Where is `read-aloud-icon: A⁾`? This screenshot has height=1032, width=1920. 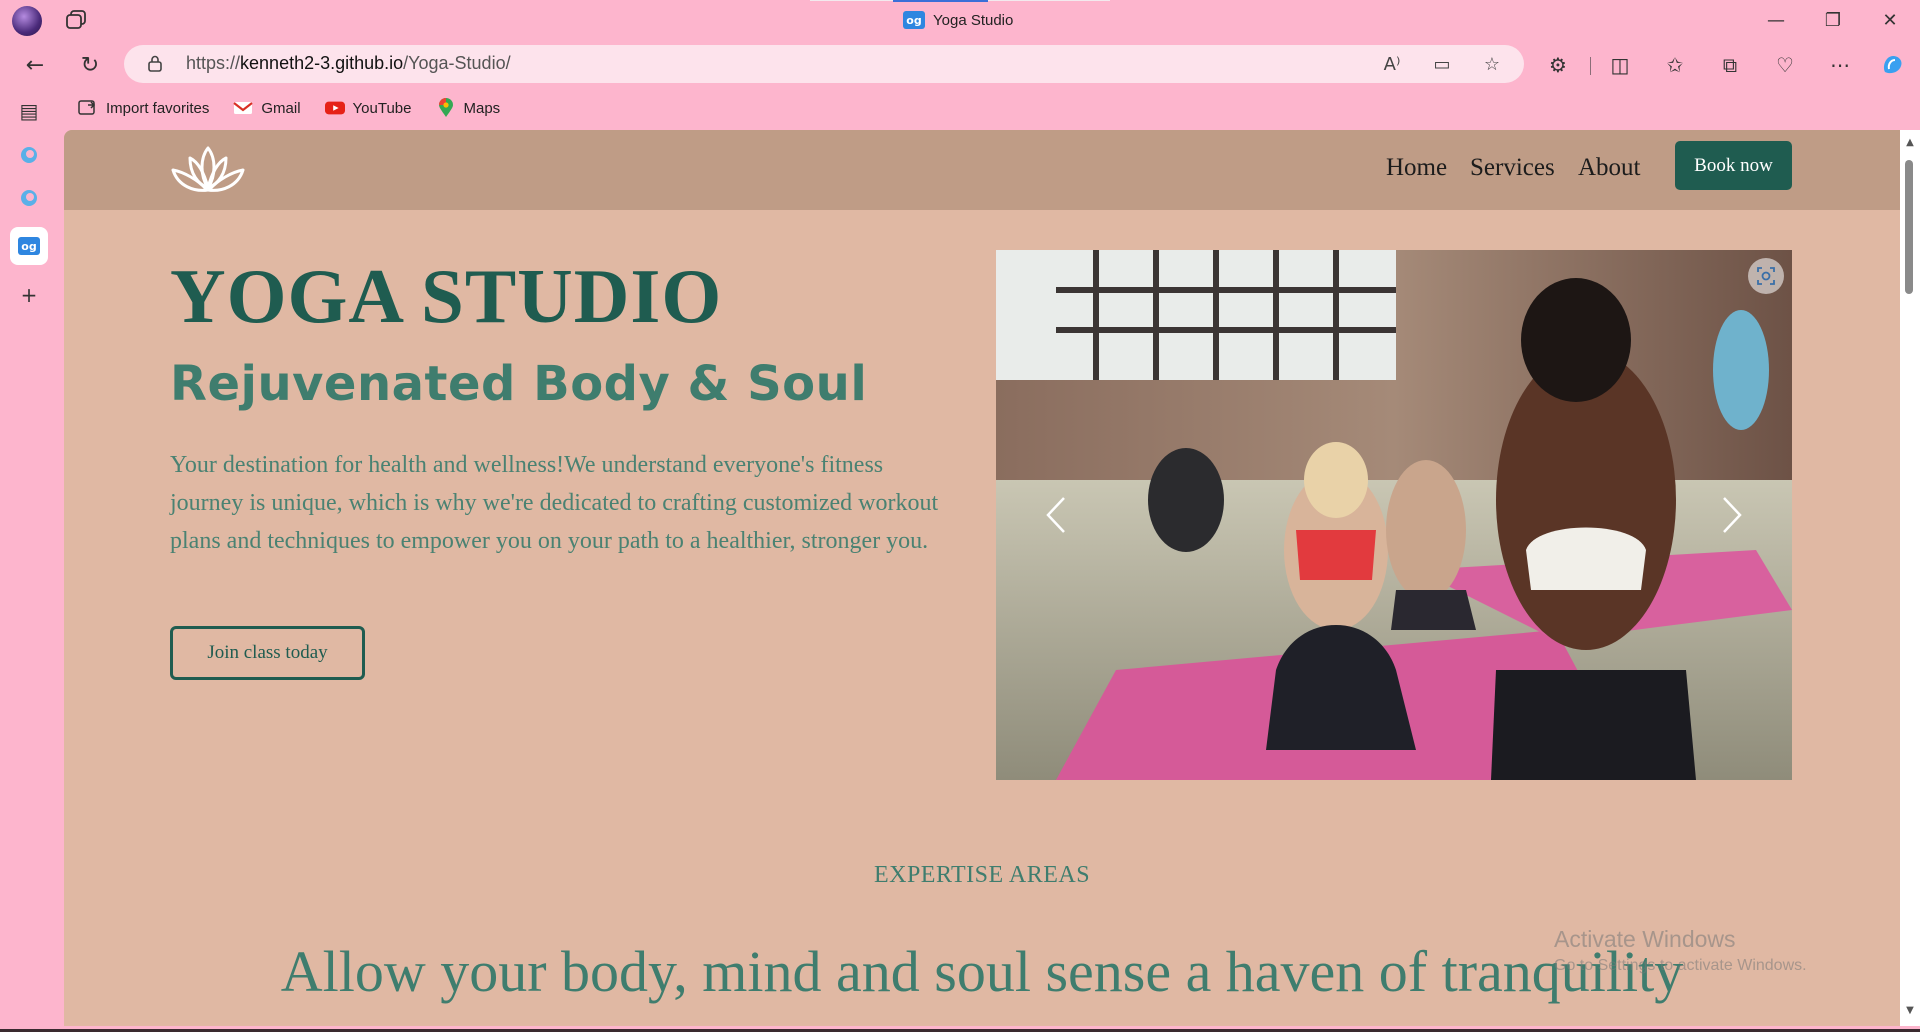
read-aloud-icon: A⁾ is located at coordinates (1392, 64).